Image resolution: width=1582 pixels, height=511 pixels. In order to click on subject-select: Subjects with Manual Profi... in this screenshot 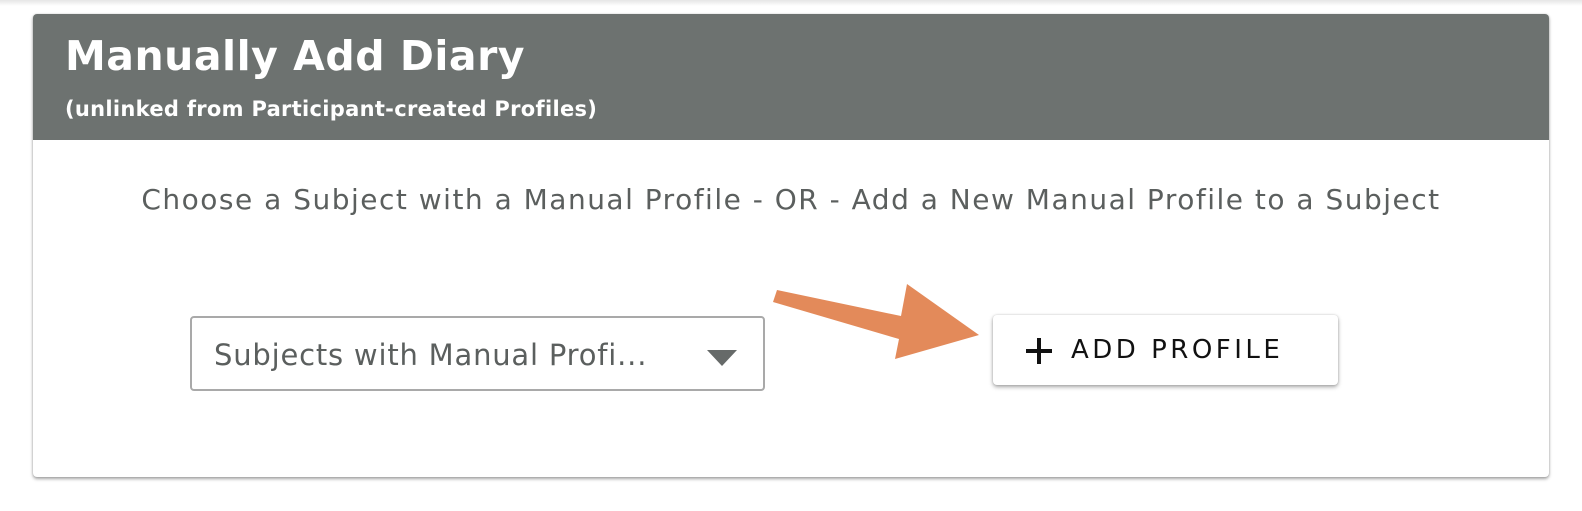, I will do `click(477, 353)`.